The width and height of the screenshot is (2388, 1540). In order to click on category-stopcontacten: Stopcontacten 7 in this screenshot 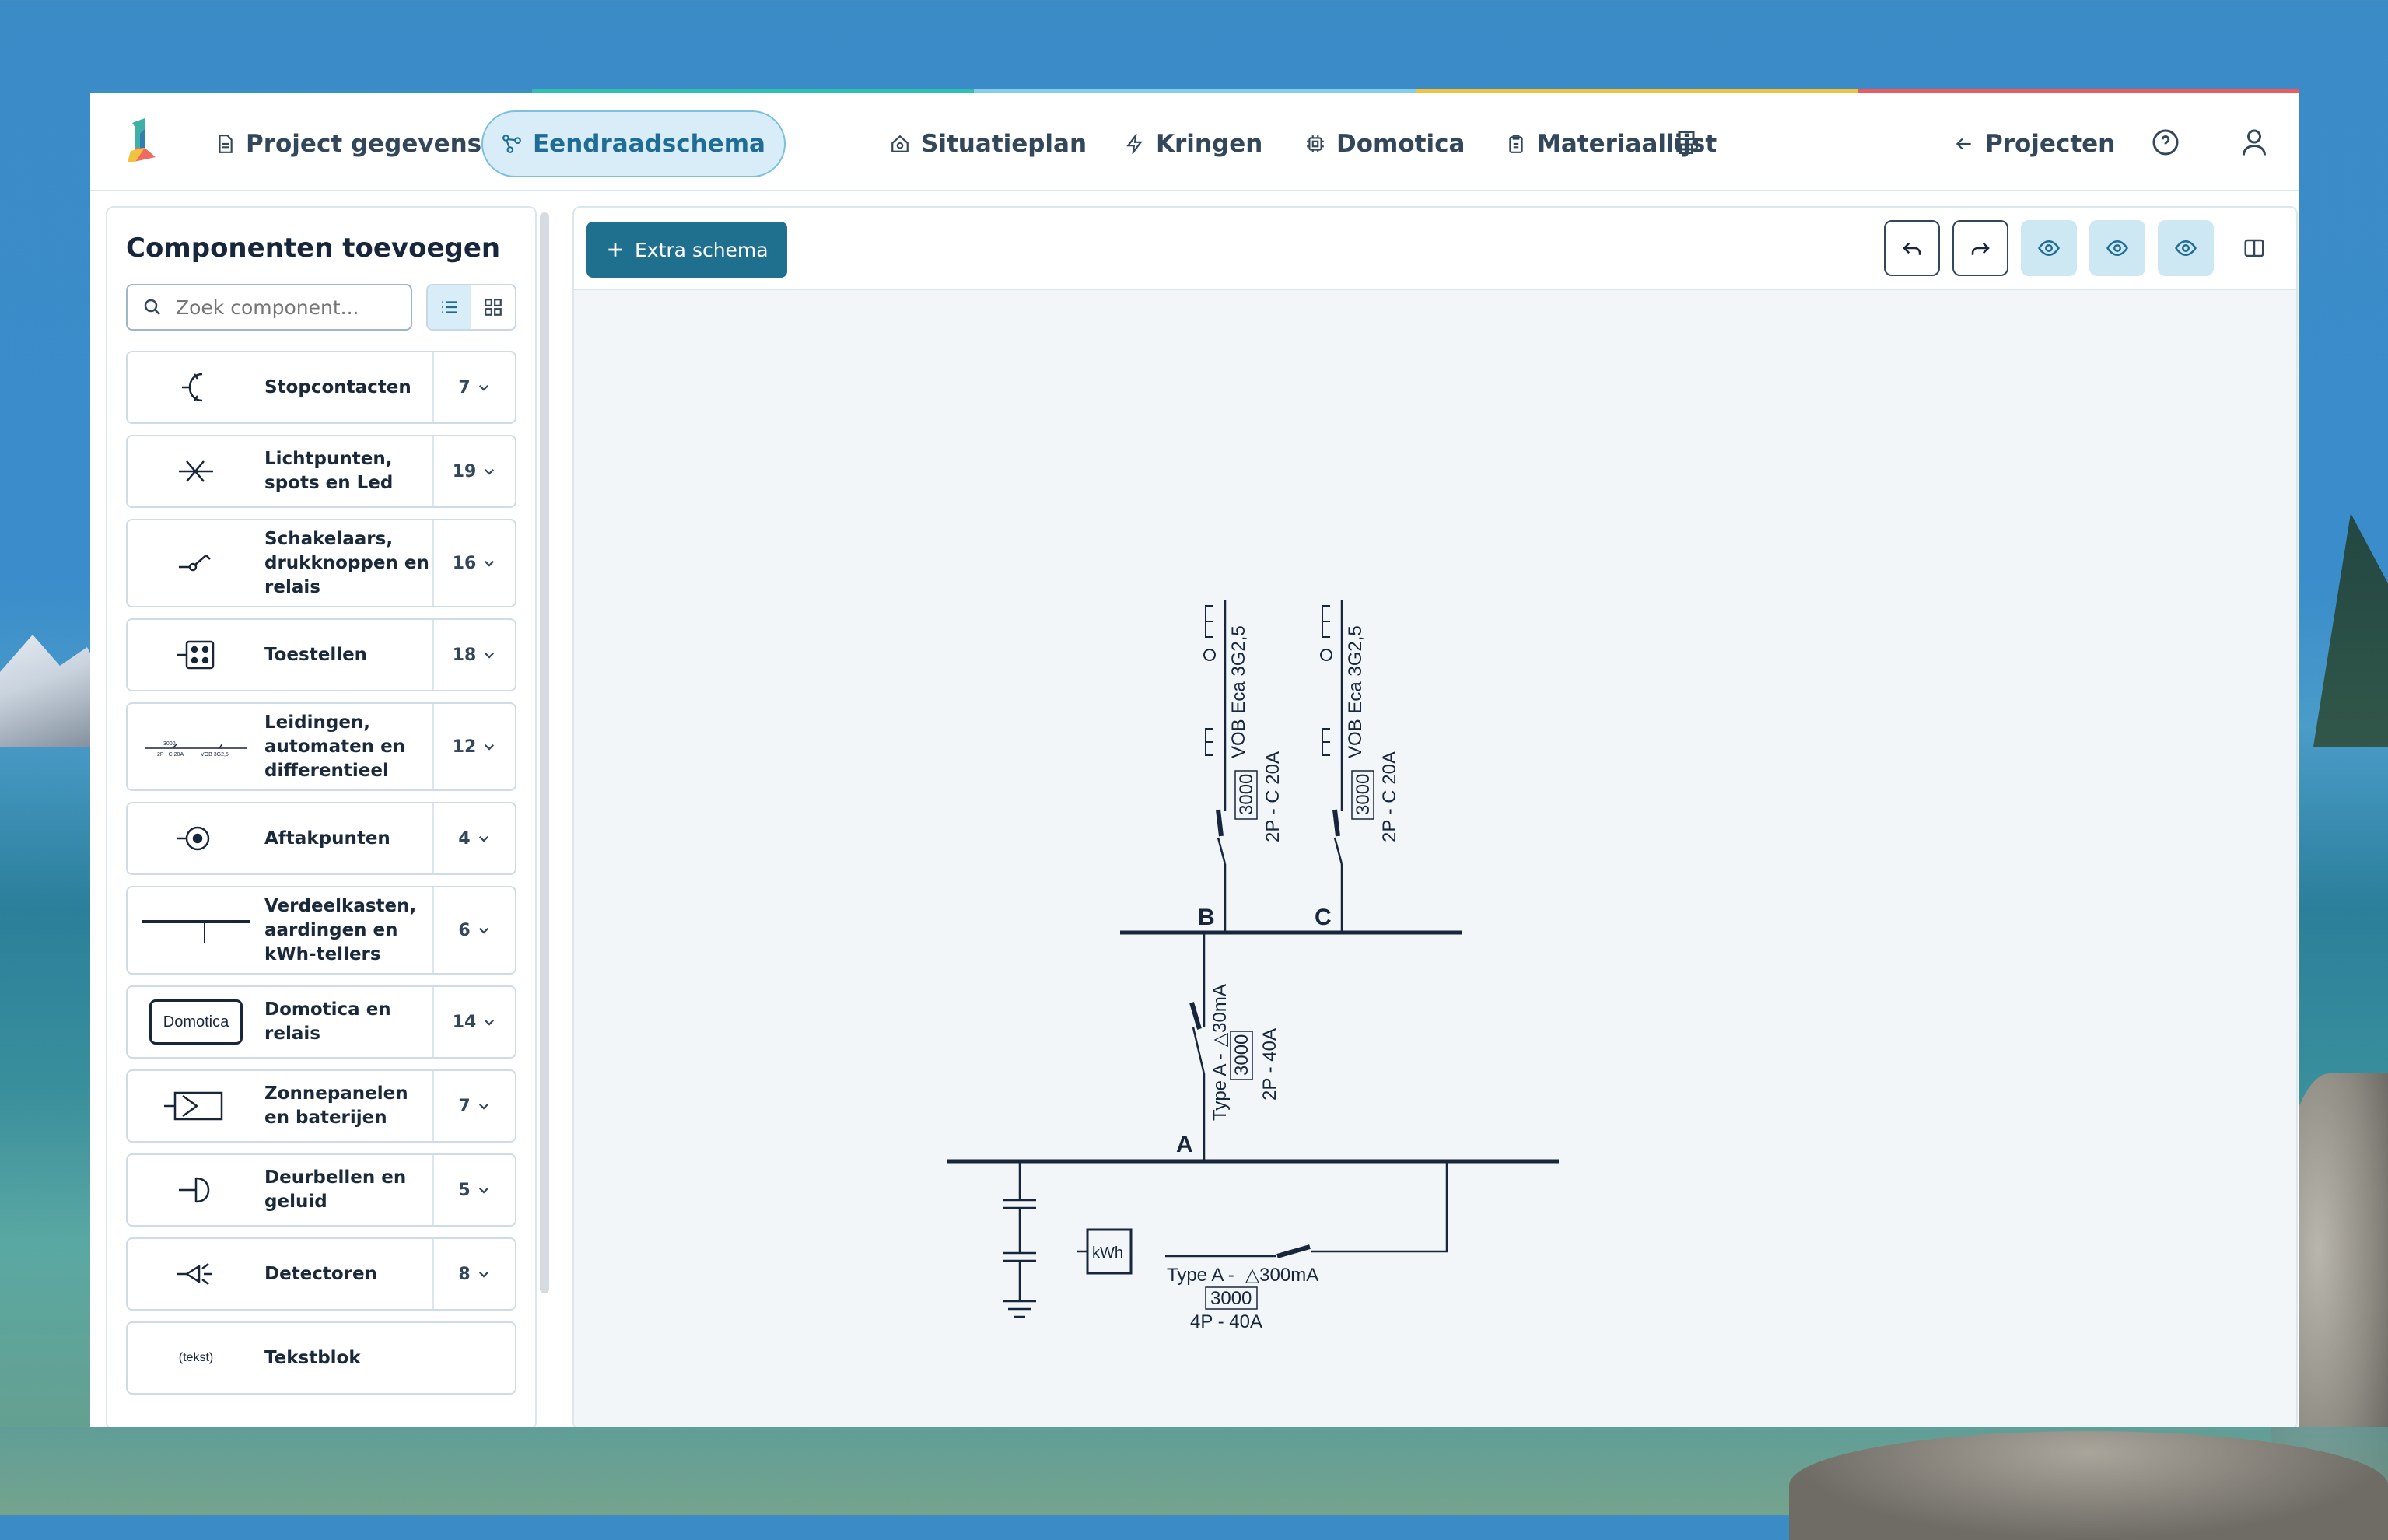, I will do `click(321, 388)`.